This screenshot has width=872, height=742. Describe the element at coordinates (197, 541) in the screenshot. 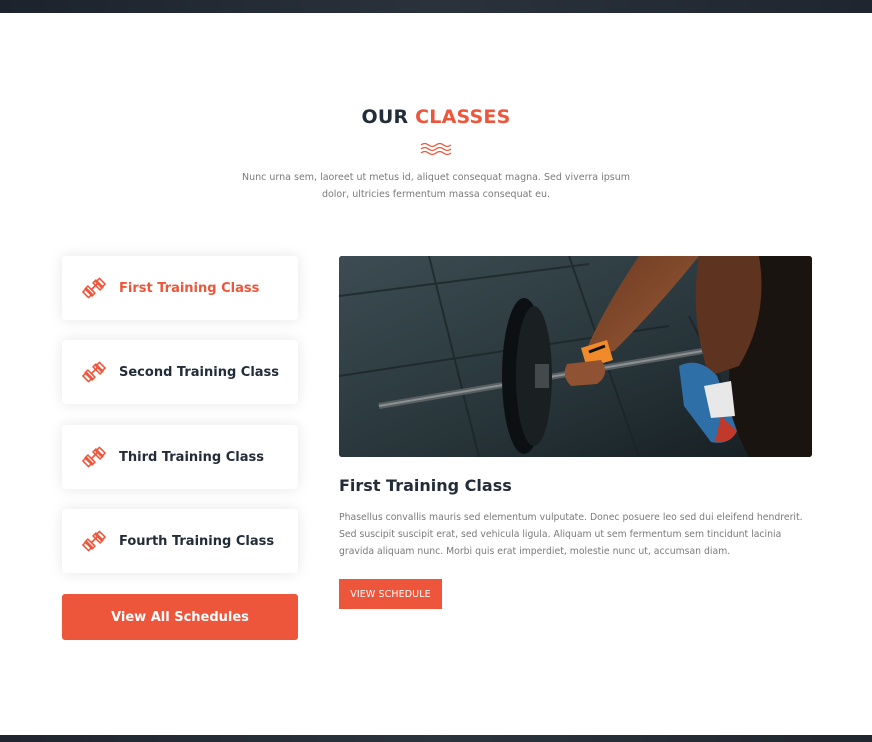

I see `tab-label: Fourth Training Class` at that location.